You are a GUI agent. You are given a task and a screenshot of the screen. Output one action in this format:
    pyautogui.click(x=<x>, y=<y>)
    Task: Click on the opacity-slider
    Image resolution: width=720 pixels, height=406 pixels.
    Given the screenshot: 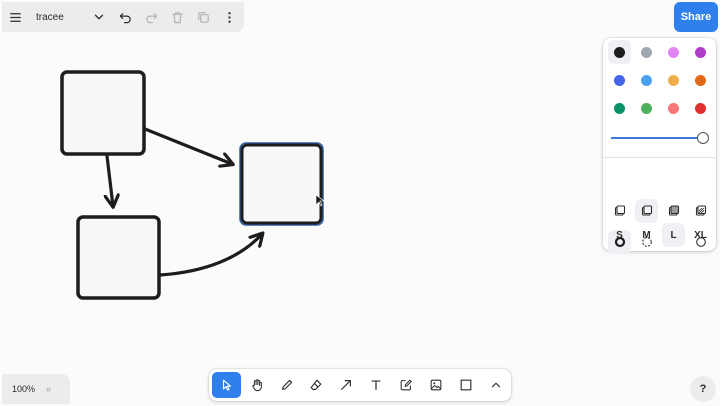 What is the action you would take?
    pyautogui.click(x=660, y=139)
    